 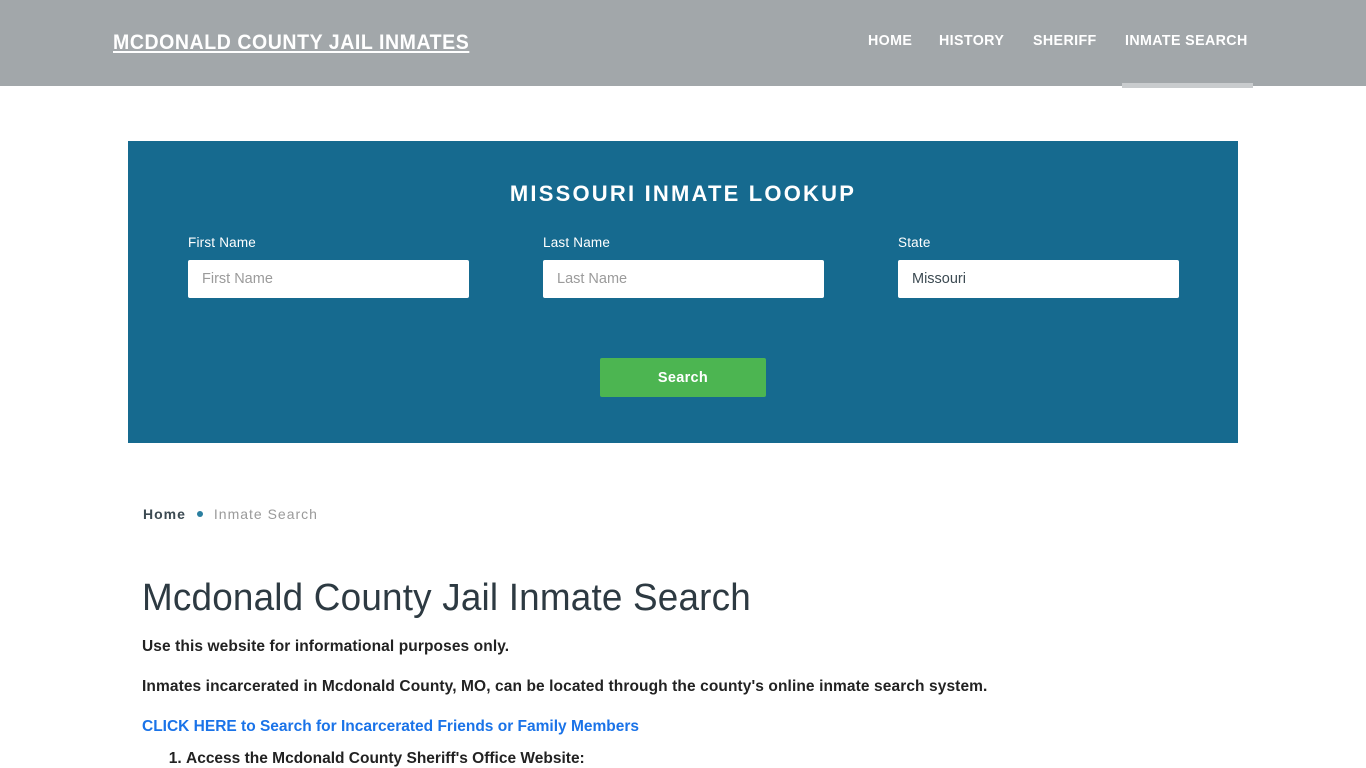 What do you see at coordinates (683, 279) in the screenshot?
I see `last-name-input` at bounding box center [683, 279].